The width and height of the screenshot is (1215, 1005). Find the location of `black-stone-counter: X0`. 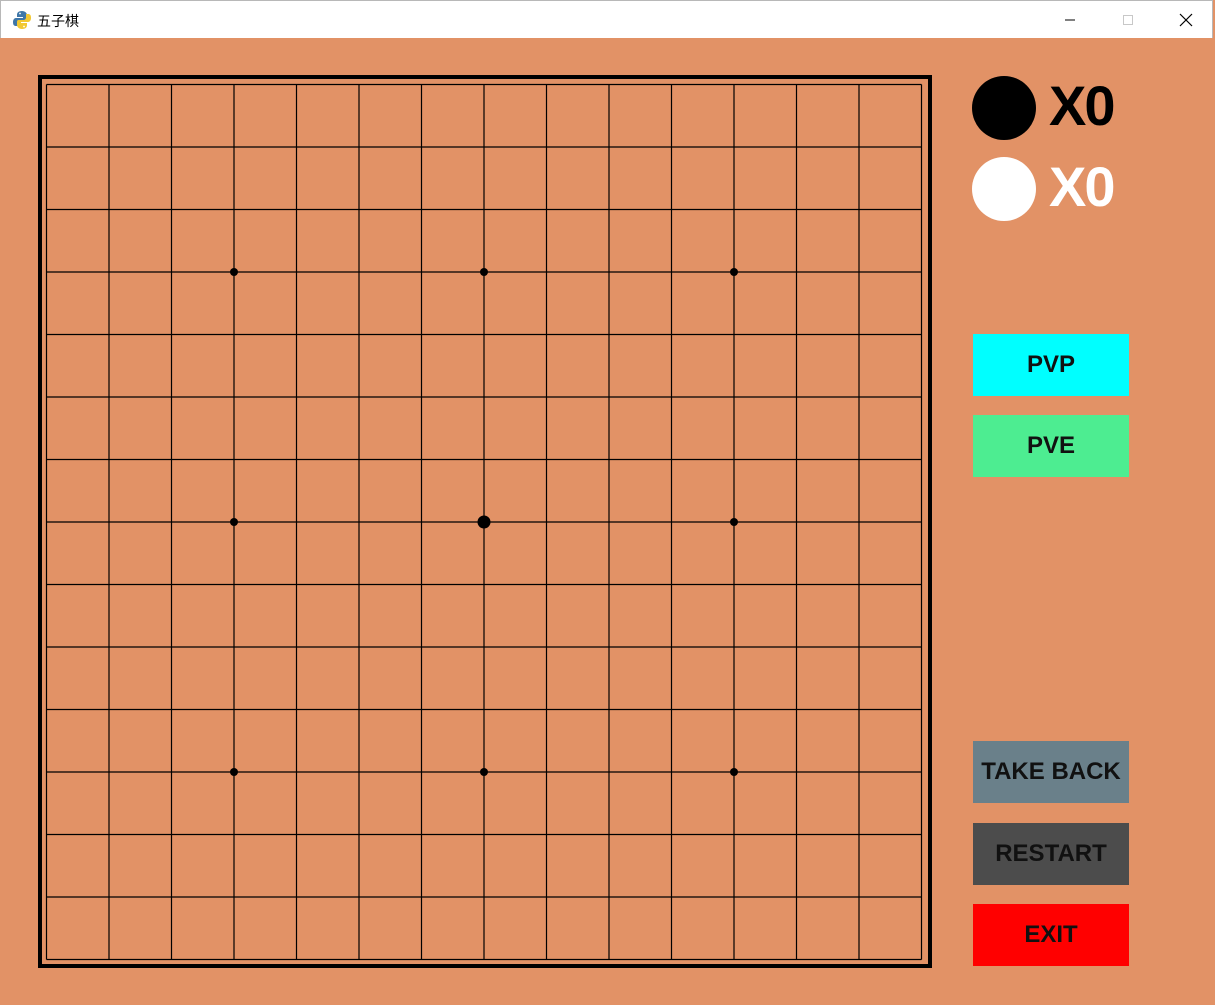

black-stone-counter: X0 is located at coordinates (1072, 108).